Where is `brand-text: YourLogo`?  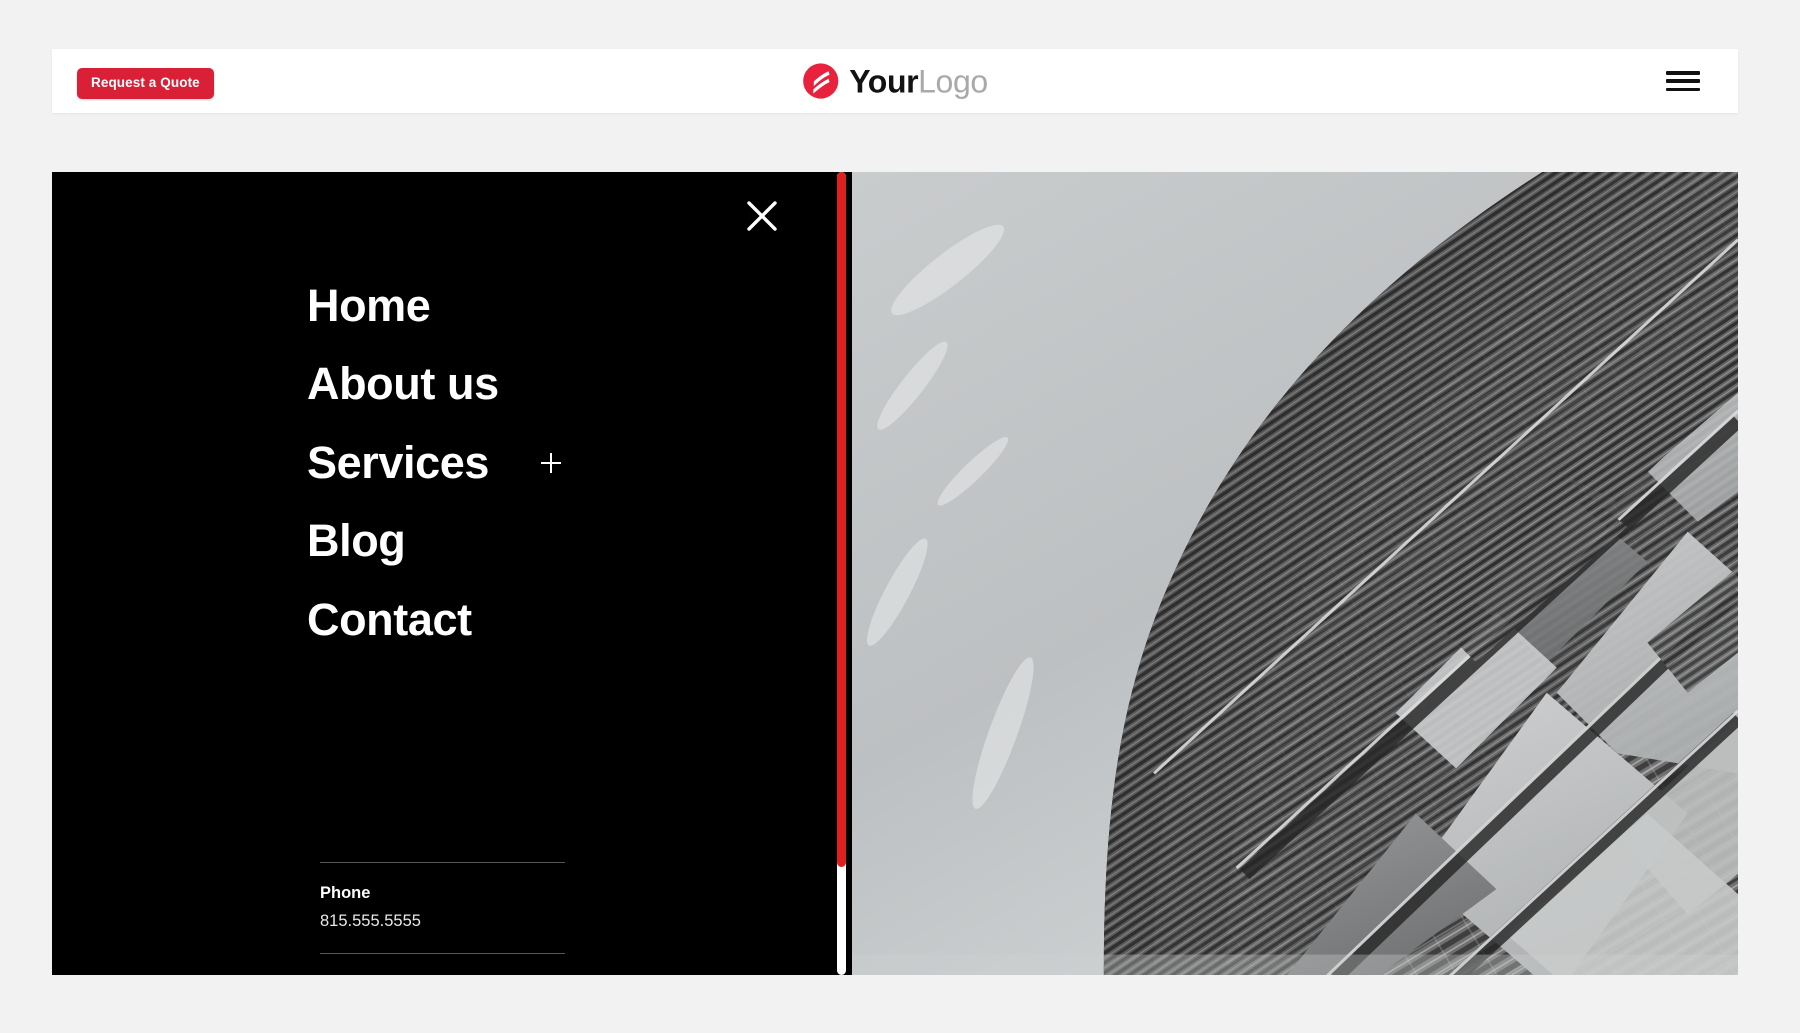
brand-text: YourLogo is located at coordinates (918, 81).